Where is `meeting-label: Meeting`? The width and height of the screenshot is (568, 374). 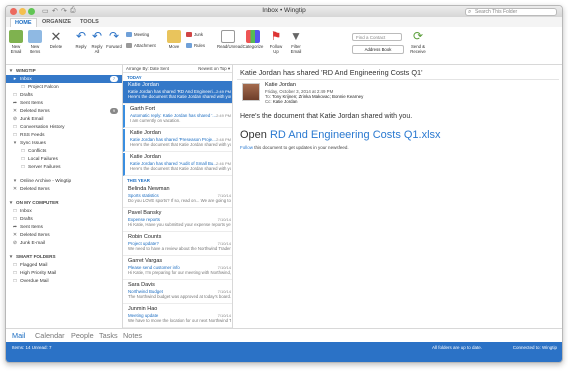 meeting-label: Meeting is located at coordinates (142, 34).